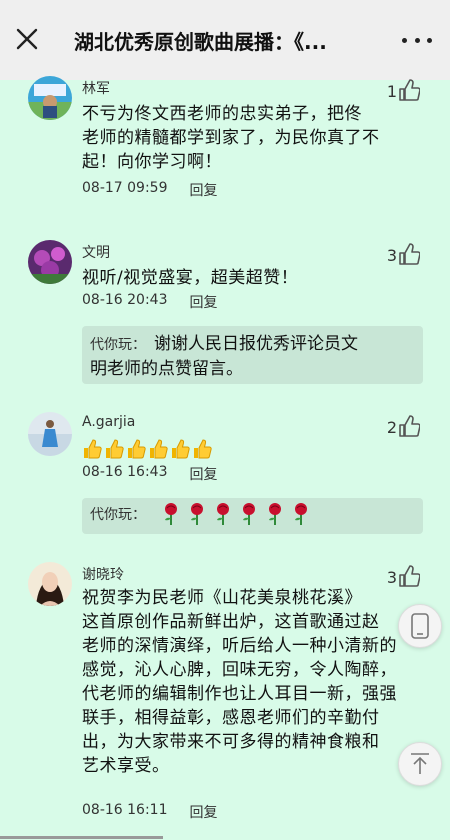 The width and height of the screenshot is (450, 840). I want to click on phone-icon, so click(420, 626).